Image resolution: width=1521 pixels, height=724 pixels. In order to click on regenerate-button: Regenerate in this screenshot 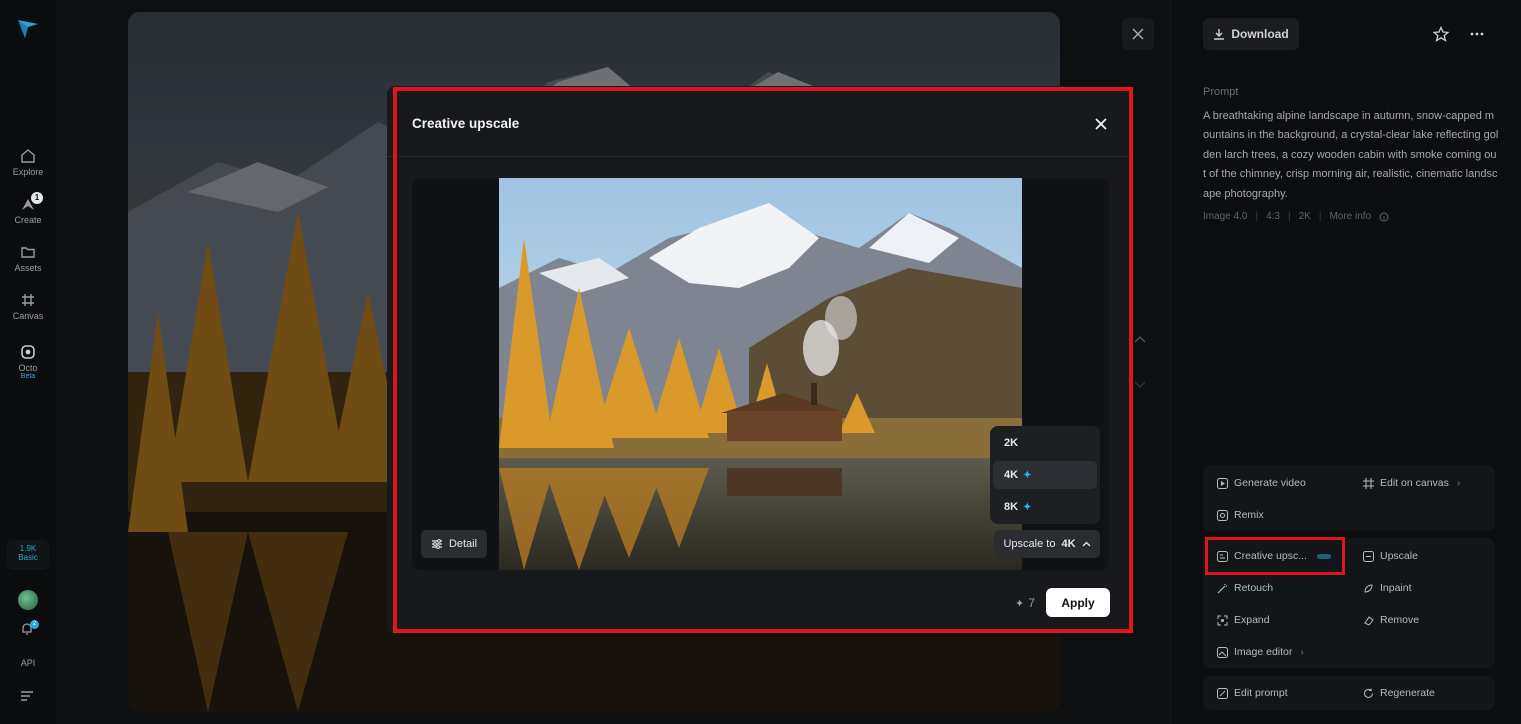, I will do `click(1399, 693)`.